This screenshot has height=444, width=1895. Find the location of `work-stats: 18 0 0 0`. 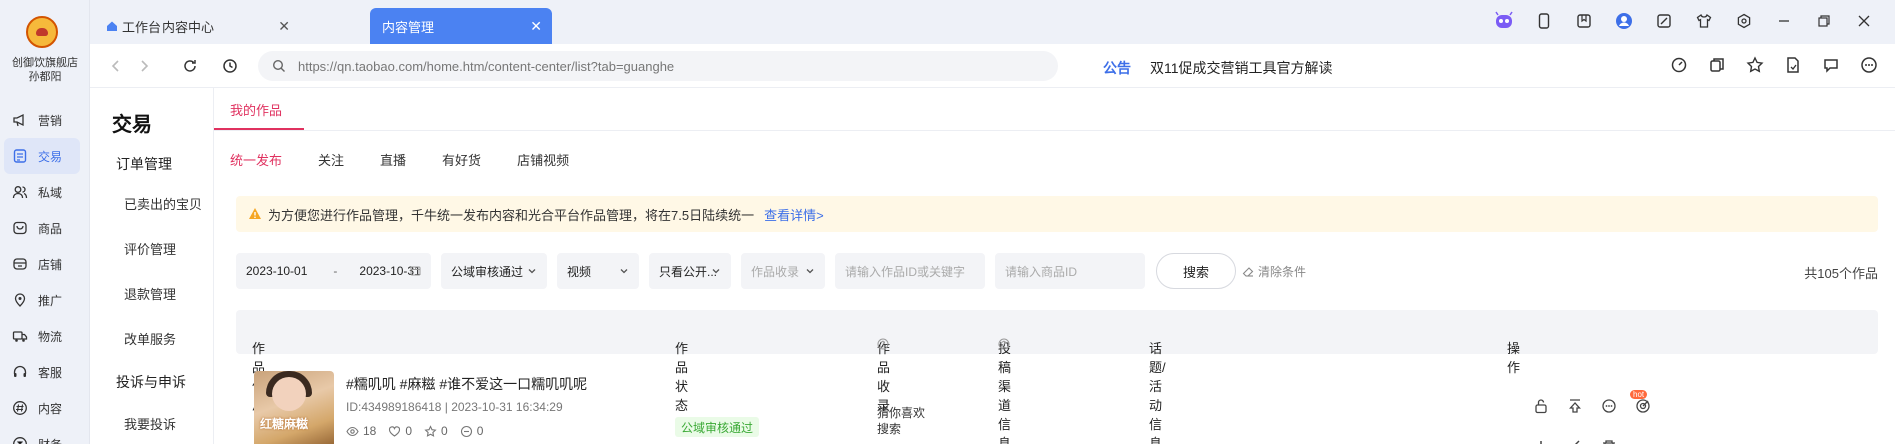

work-stats: 18 0 0 0 is located at coordinates (414, 431).